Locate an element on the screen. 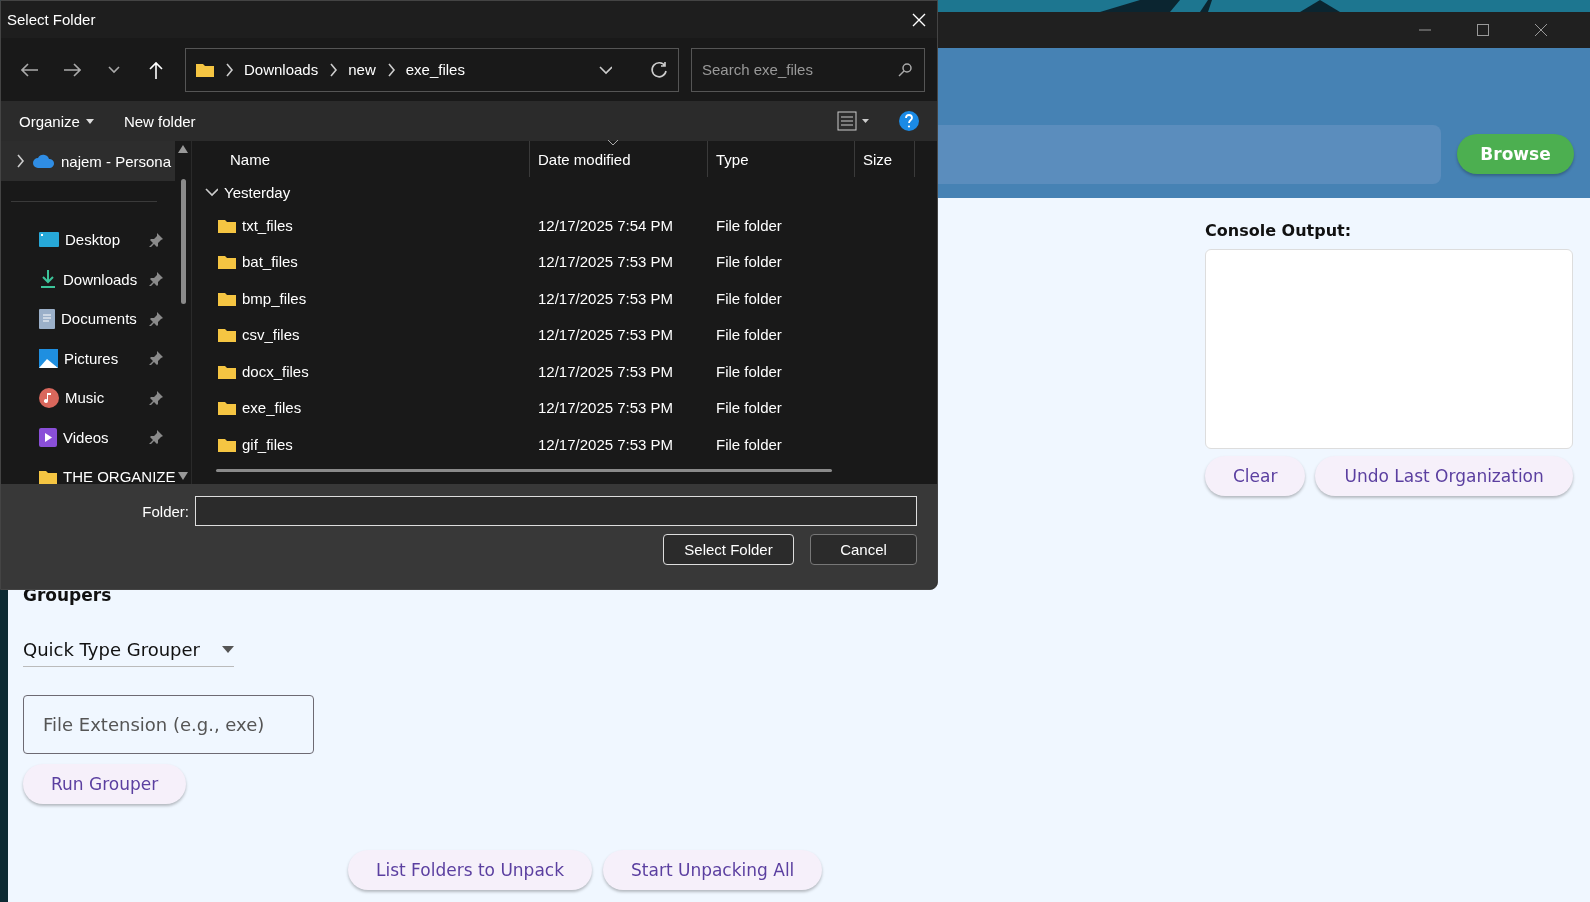 This screenshot has height=902, width=1590. forward-arrow-icon is located at coordinates (72, 69).